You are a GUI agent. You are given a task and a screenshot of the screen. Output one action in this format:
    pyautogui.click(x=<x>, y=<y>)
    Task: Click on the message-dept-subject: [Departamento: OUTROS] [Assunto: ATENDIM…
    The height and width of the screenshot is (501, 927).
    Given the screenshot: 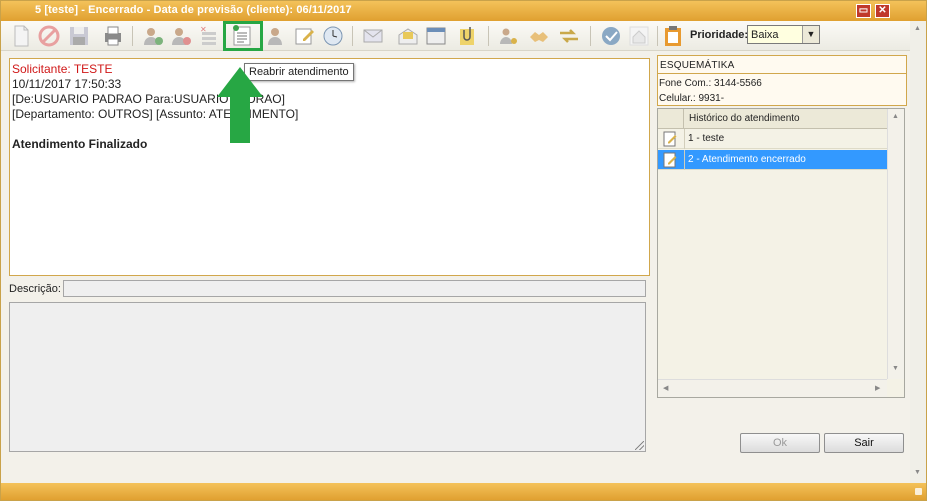 What is the action you would take?
    pyautogui.click(x=155, y=114)
    